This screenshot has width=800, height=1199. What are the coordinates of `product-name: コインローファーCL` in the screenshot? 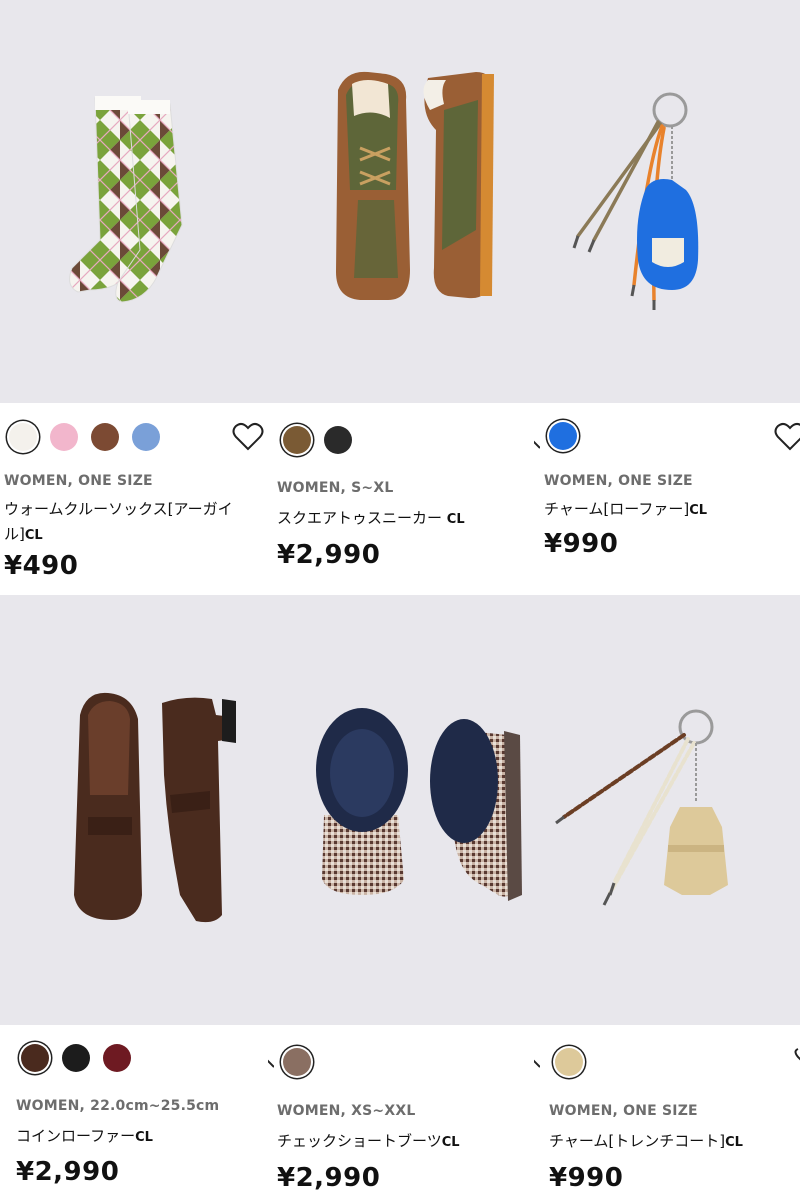 It's located at (136, 1137).